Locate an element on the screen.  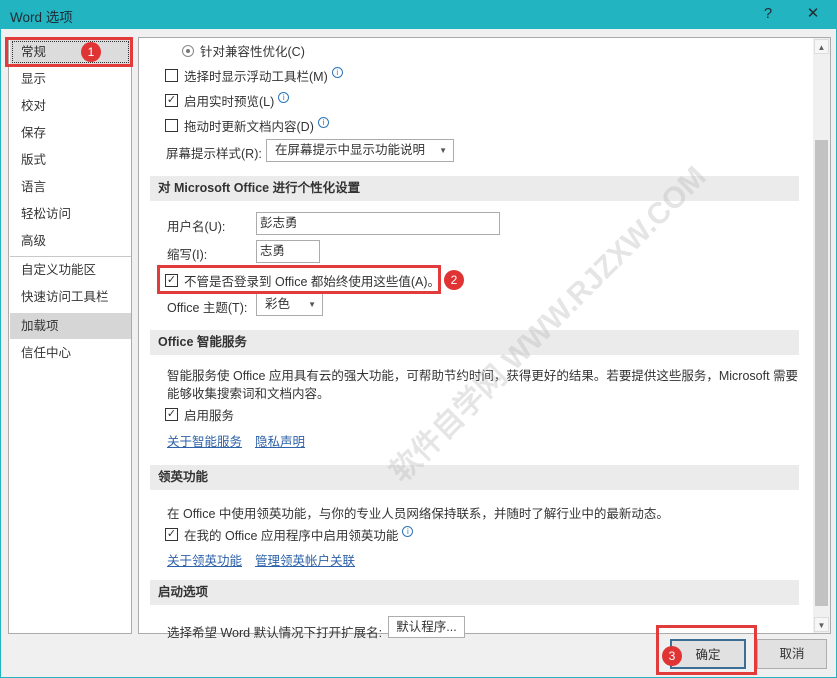
close-button: ✕ is located at coordinates (813, 14).